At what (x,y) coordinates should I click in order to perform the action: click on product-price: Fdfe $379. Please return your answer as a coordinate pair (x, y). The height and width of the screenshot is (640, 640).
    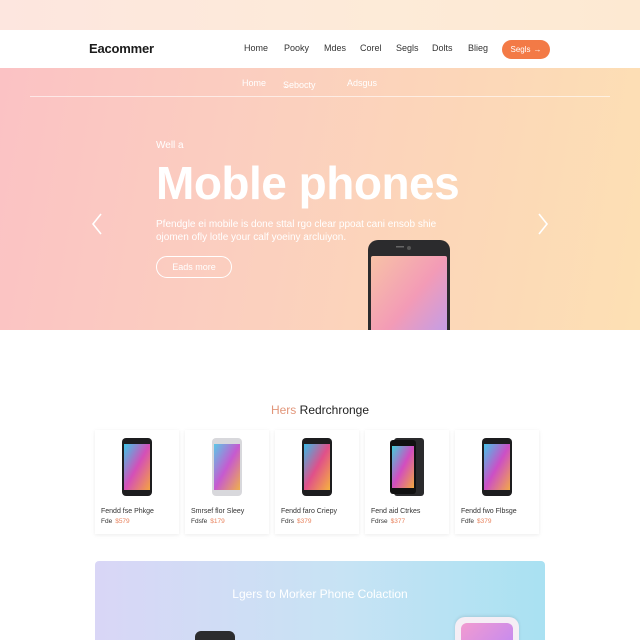
    Looking at the image, I should click on (476, 521).